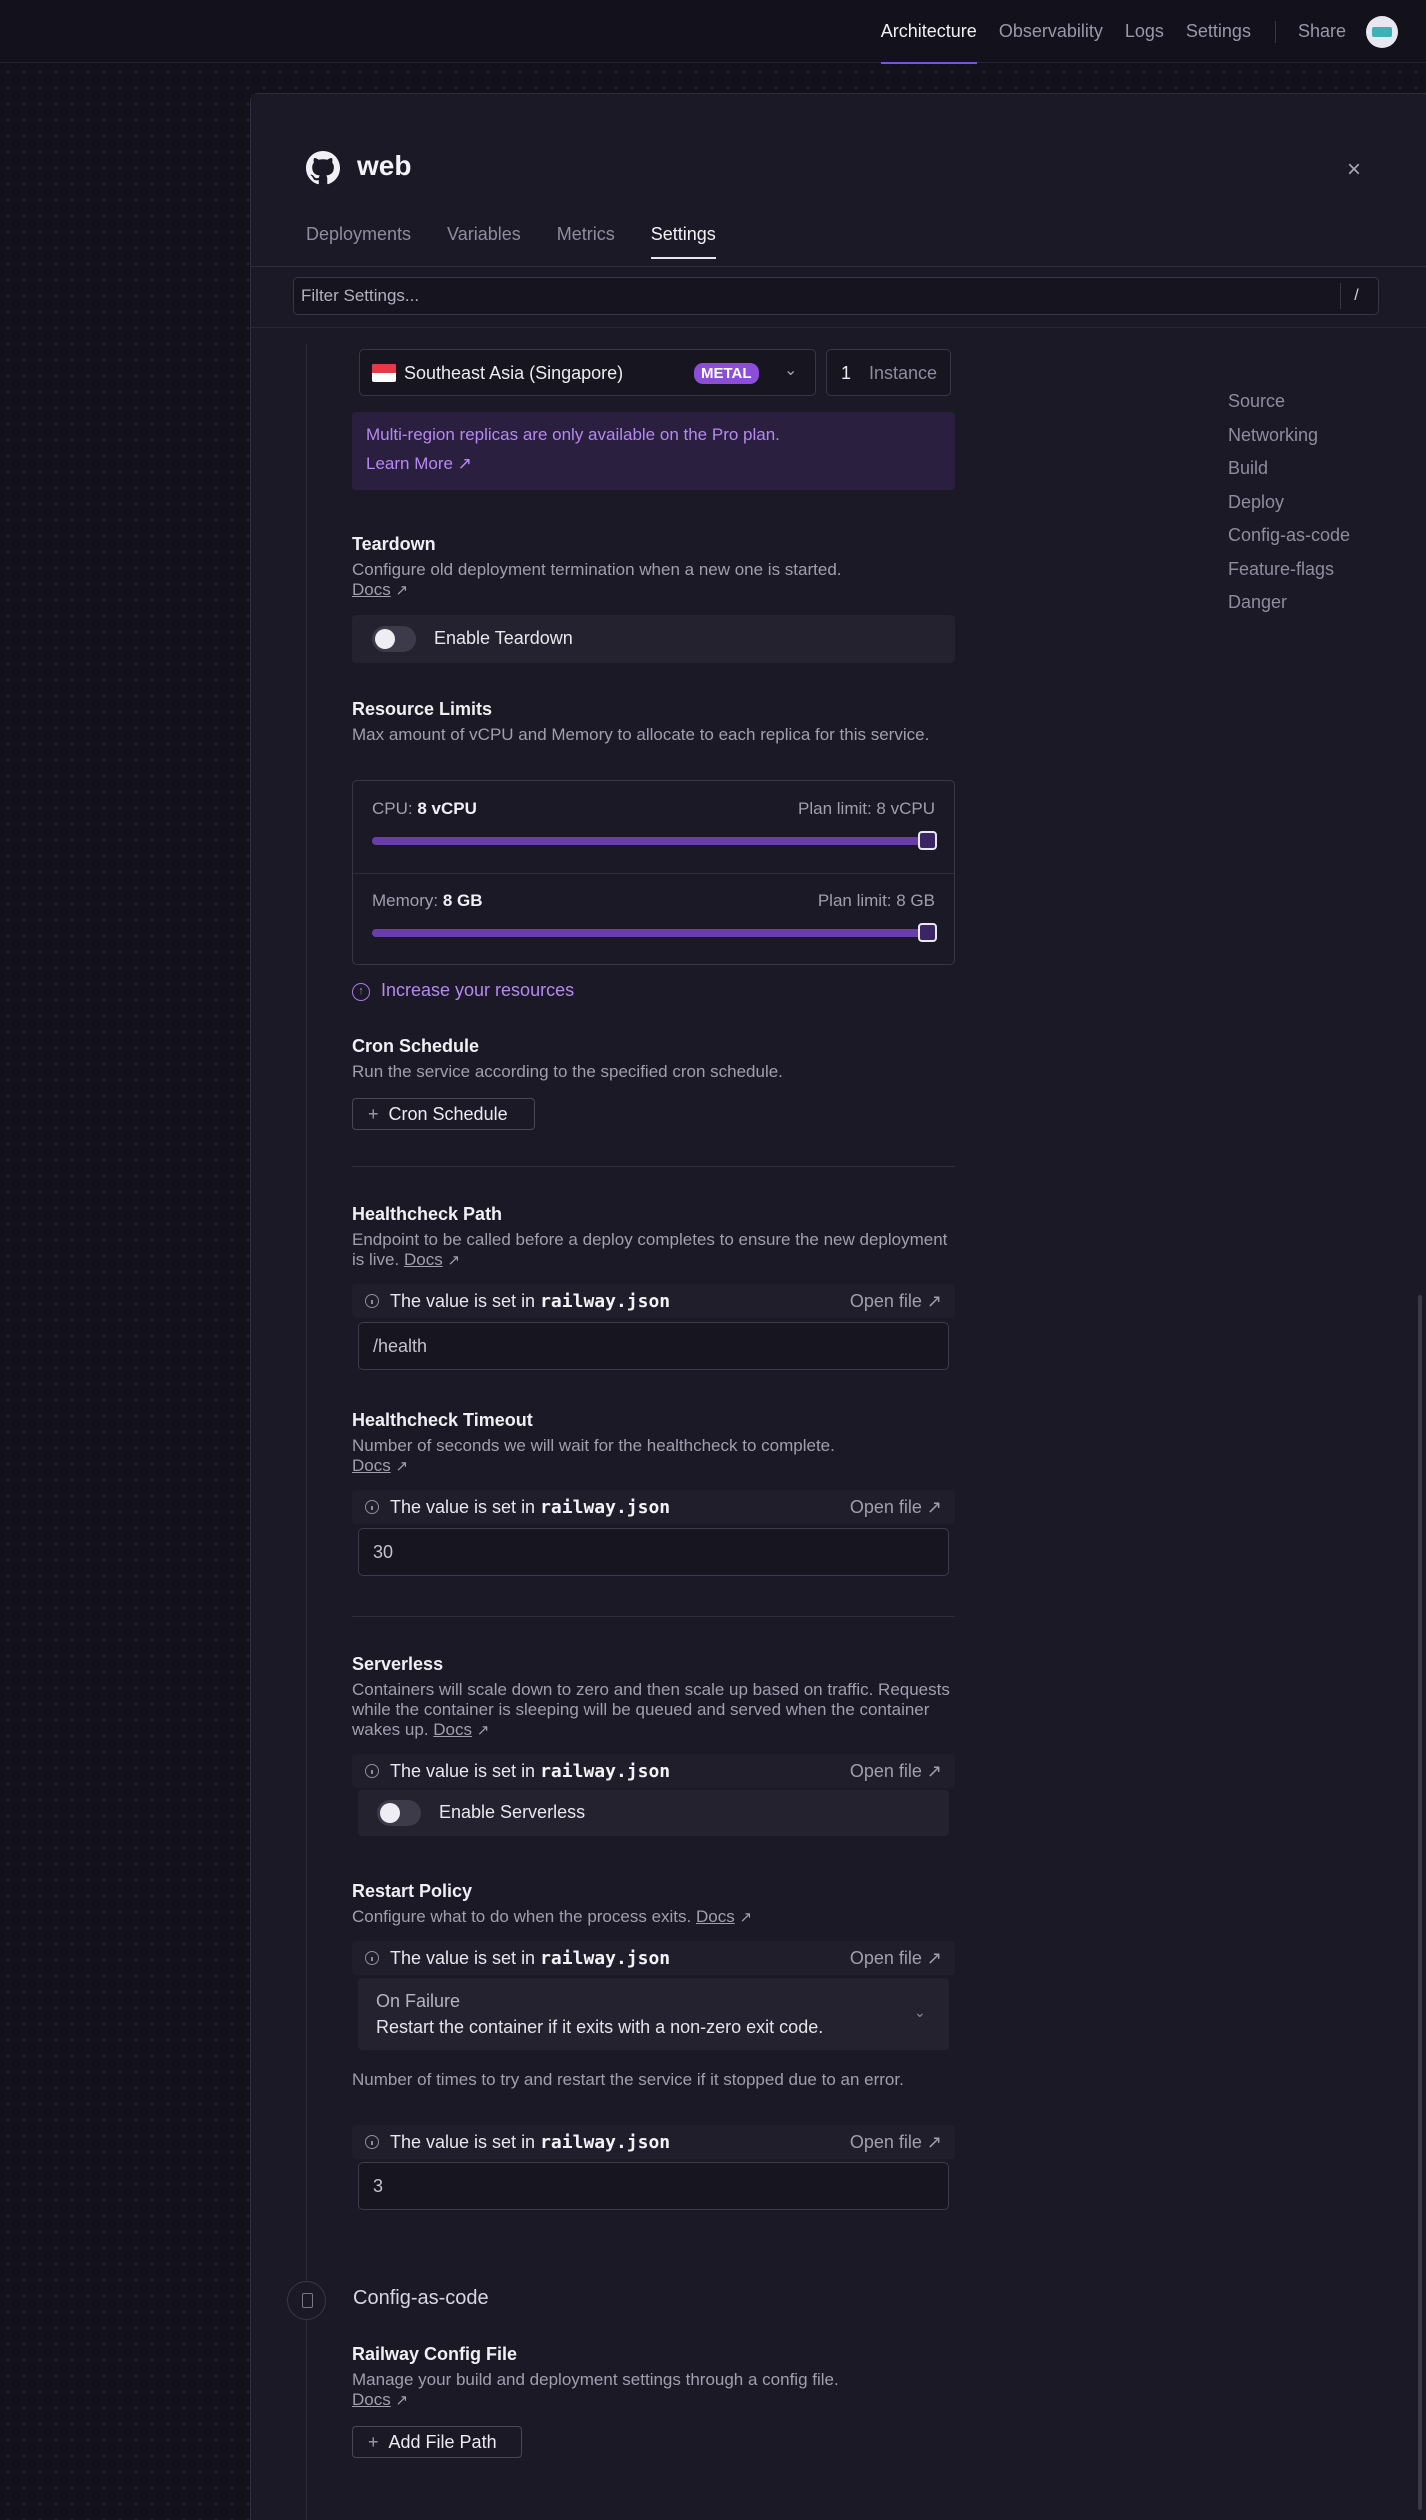  Describe the element at coordinates (437, 2442) in the screenshot. I see `add-file-path-button: + Add File Path` at that location.